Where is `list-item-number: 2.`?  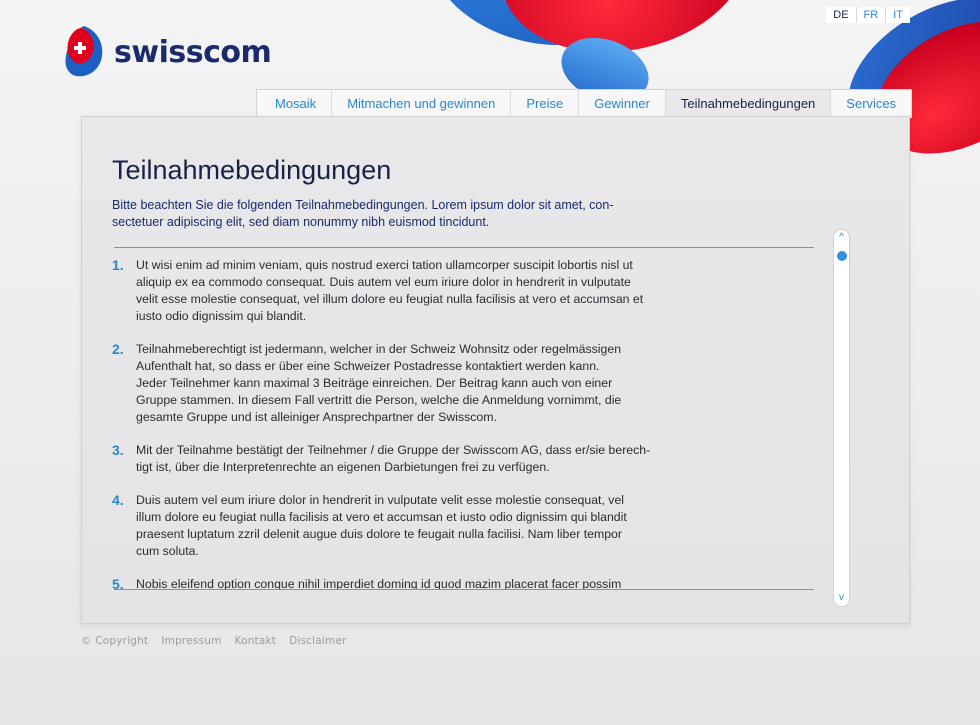 list-item-number: 2. is located at coordinates (118, 349).